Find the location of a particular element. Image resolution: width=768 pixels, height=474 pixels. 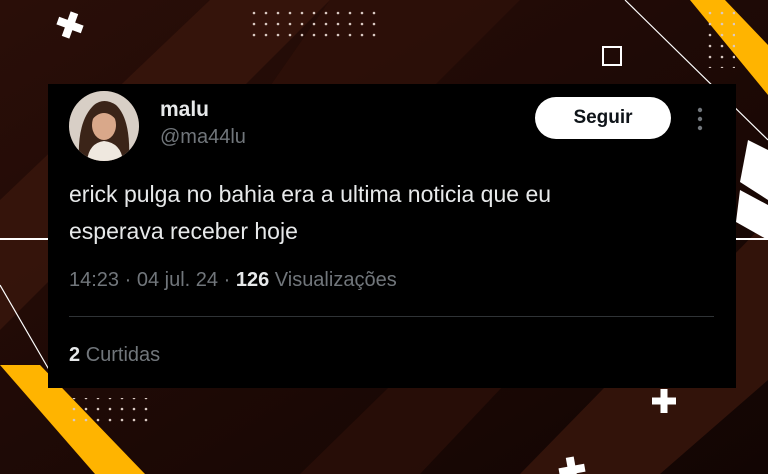

likes-count: 2 is located at coordinates (75, 355).